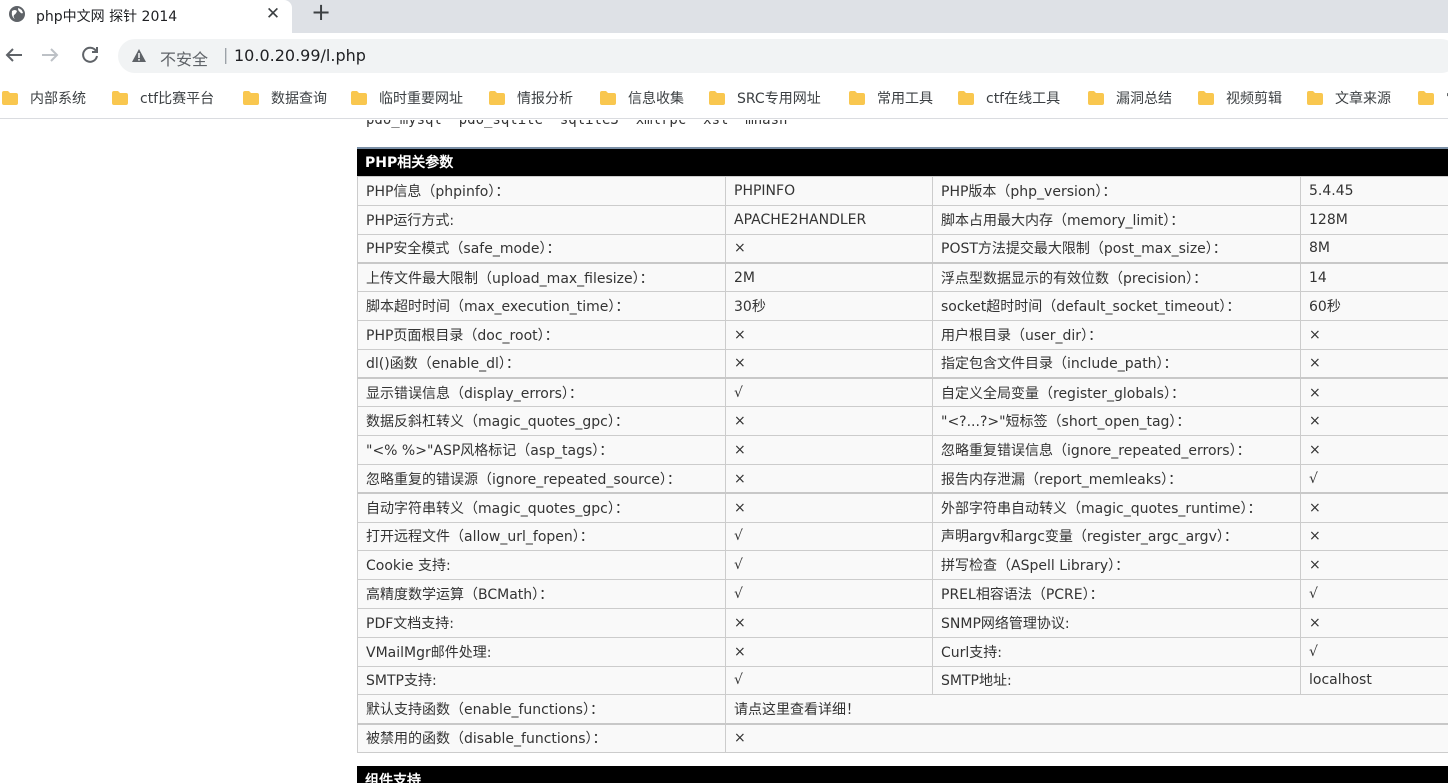 The height and width of the screenshot is (783, 1448). Describe the element at coordinates (407, 98) in the screenshot. I see `bookmark-item: 临时重要网址` at that location.